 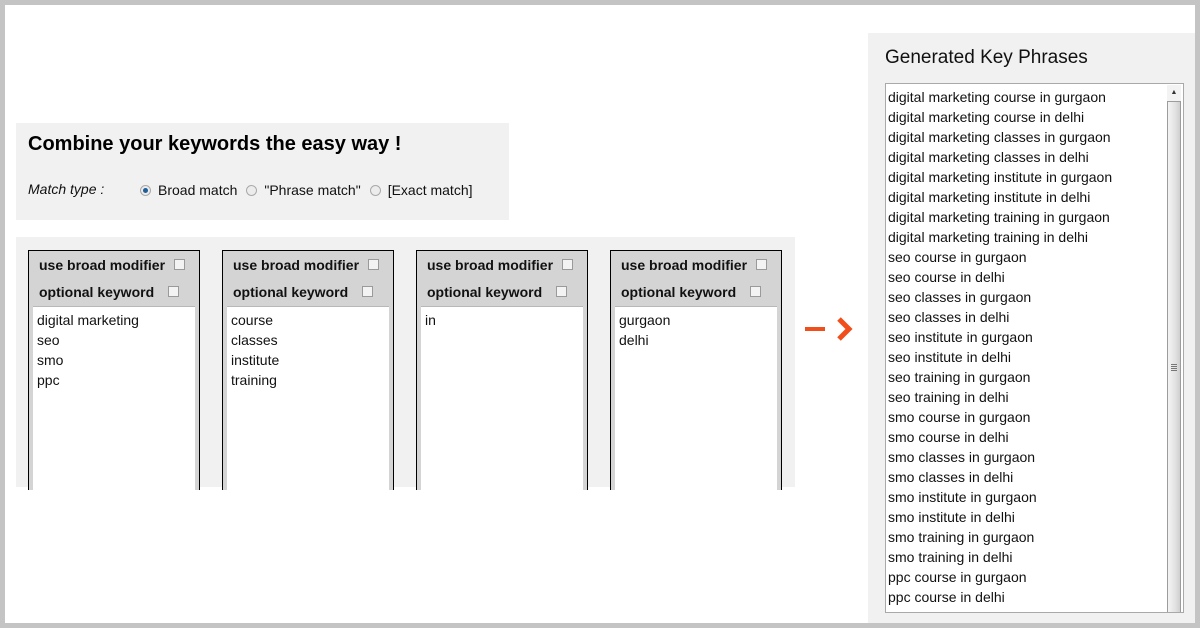 I want to click on keyword-line: training, so click(x=254, y=380).